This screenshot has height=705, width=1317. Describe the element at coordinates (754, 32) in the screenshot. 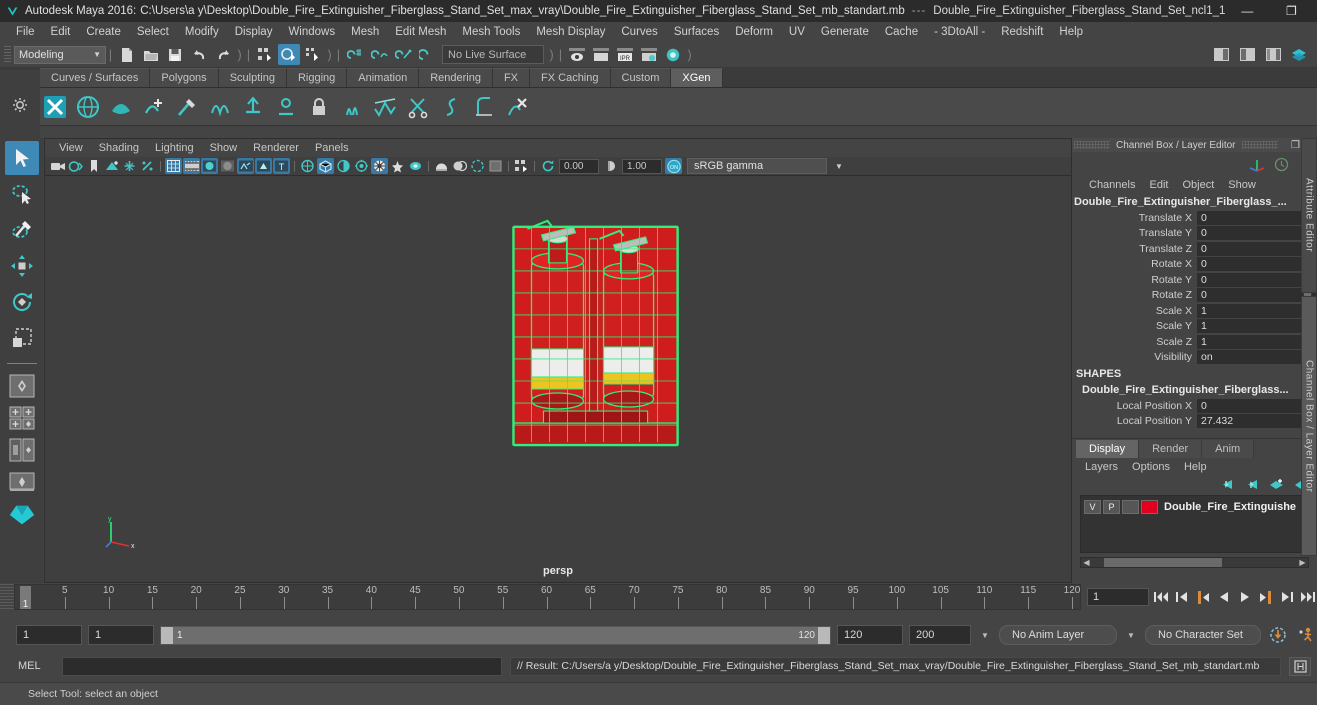

I see `menu-item-deform: Deform` at that location.